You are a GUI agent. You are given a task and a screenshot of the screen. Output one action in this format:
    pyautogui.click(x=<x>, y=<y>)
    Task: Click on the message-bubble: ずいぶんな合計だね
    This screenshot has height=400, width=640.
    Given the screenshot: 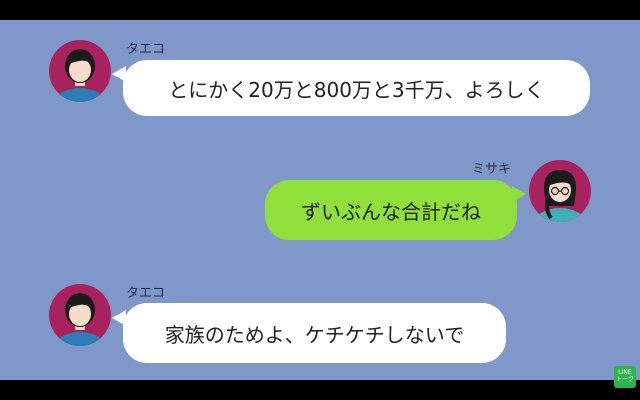 What is the action you would take?
    pyautogui.click(x=391, y=210)
    